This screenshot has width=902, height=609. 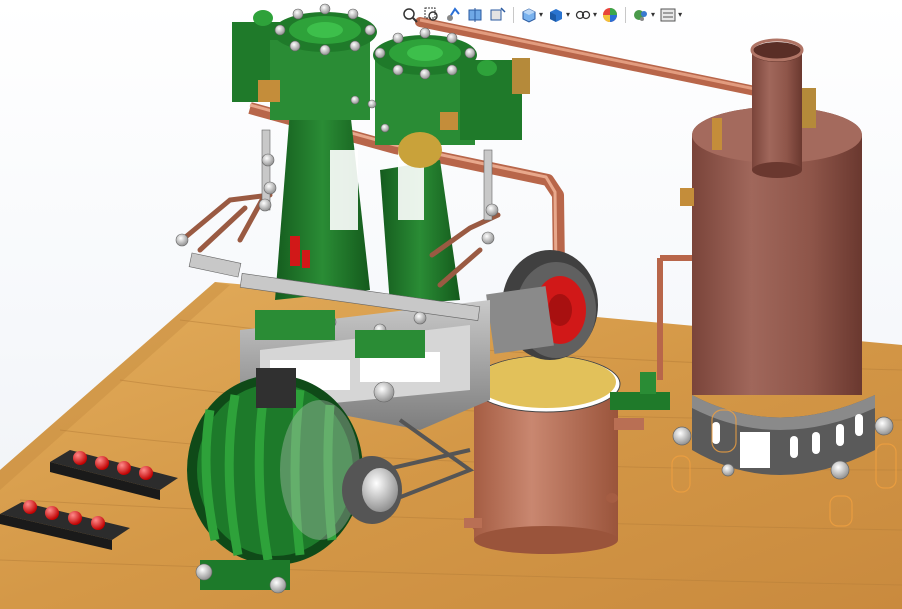 I want to click on hide-show-items-button: ▾, so click(x=585, y=15).